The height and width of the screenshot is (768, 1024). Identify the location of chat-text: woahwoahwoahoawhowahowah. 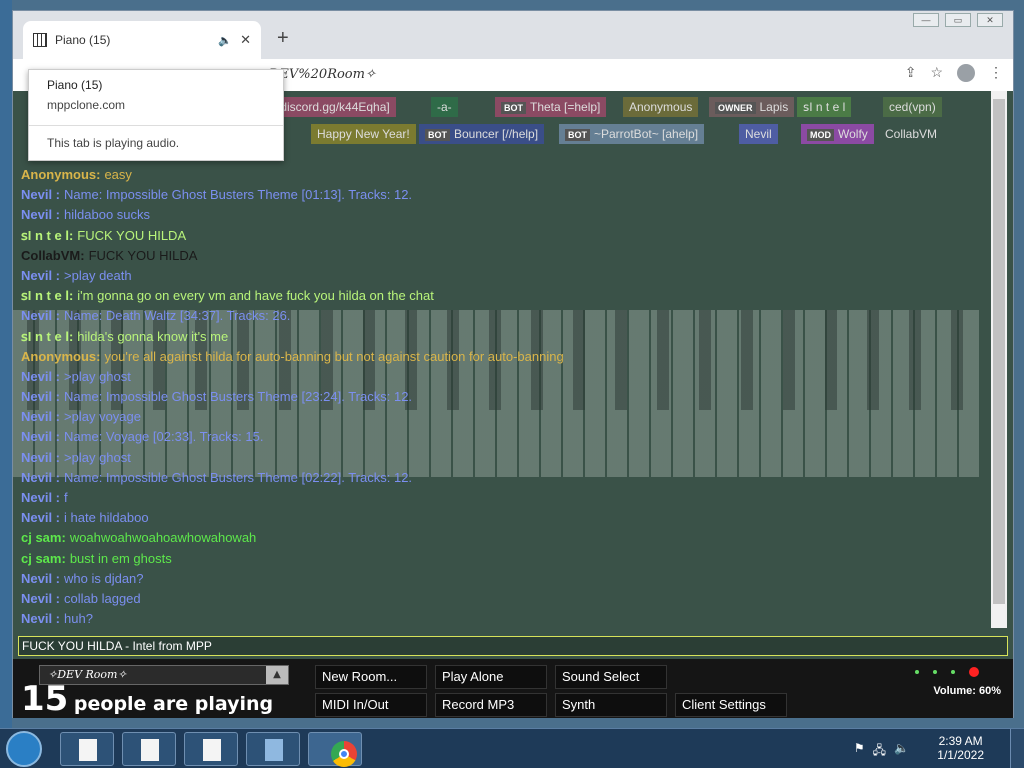
(163, 538).